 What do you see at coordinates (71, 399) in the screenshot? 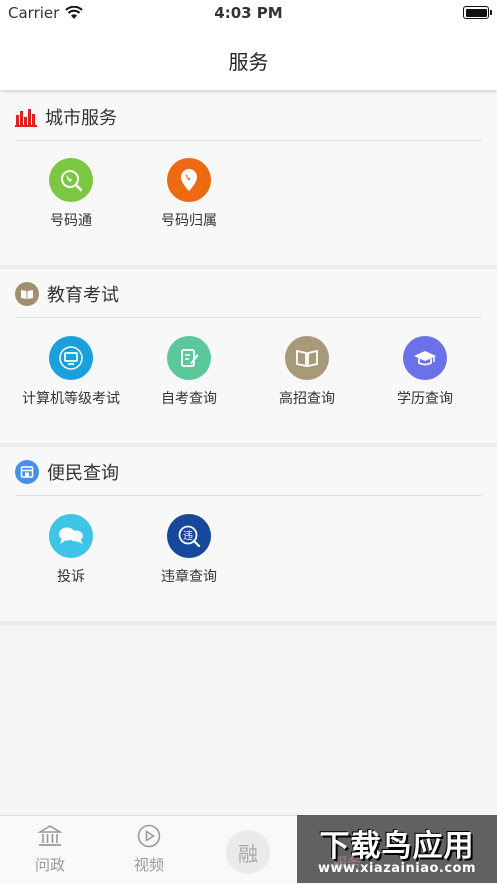
I see `item-label: 计算机等级考试` at bounding box center [71, 399].